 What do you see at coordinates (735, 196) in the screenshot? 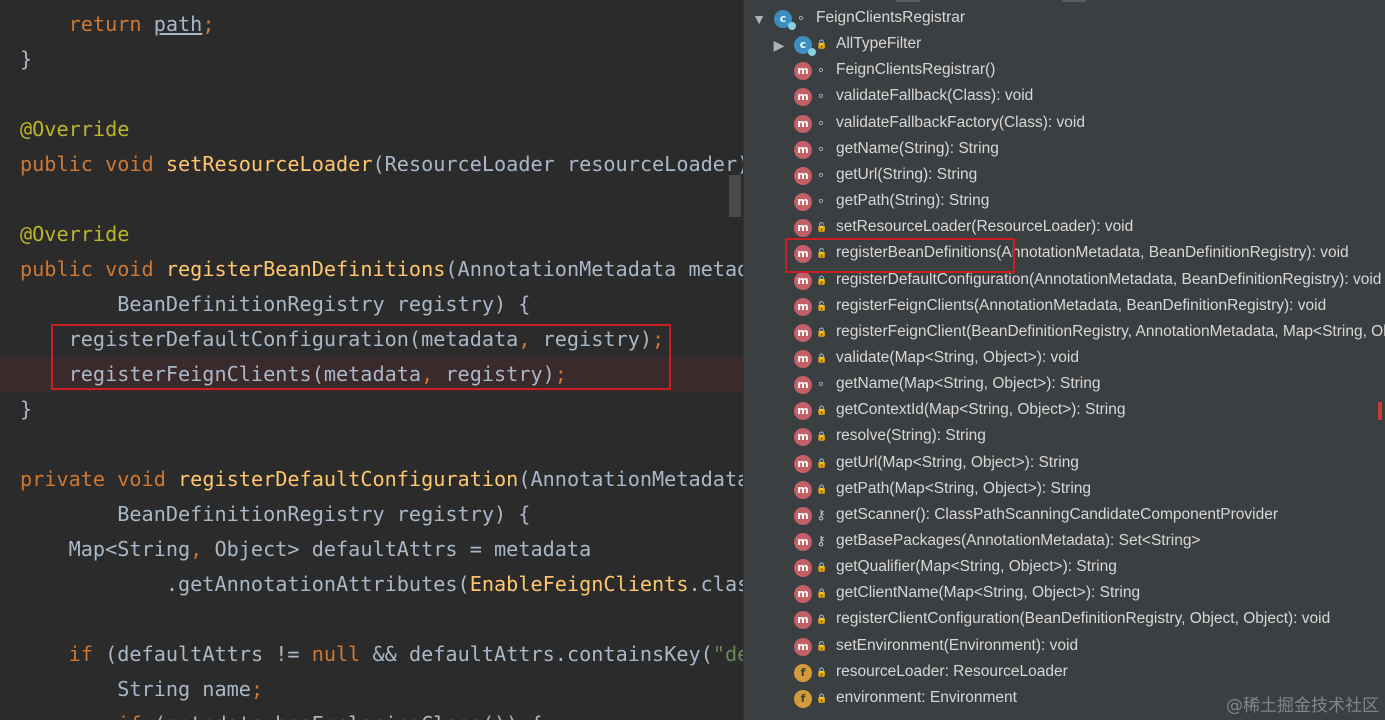
I see `scrollbar-thumb` at bounding box center [735, 196].